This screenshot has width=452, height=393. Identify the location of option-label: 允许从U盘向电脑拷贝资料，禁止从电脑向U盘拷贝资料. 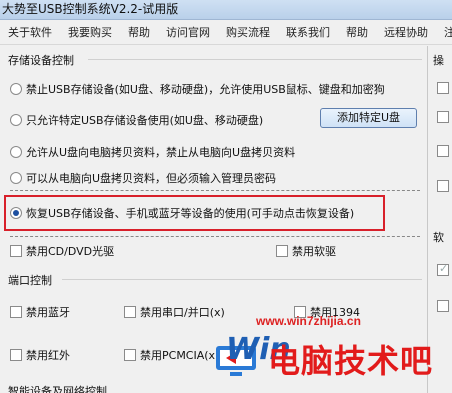
(161, 152).